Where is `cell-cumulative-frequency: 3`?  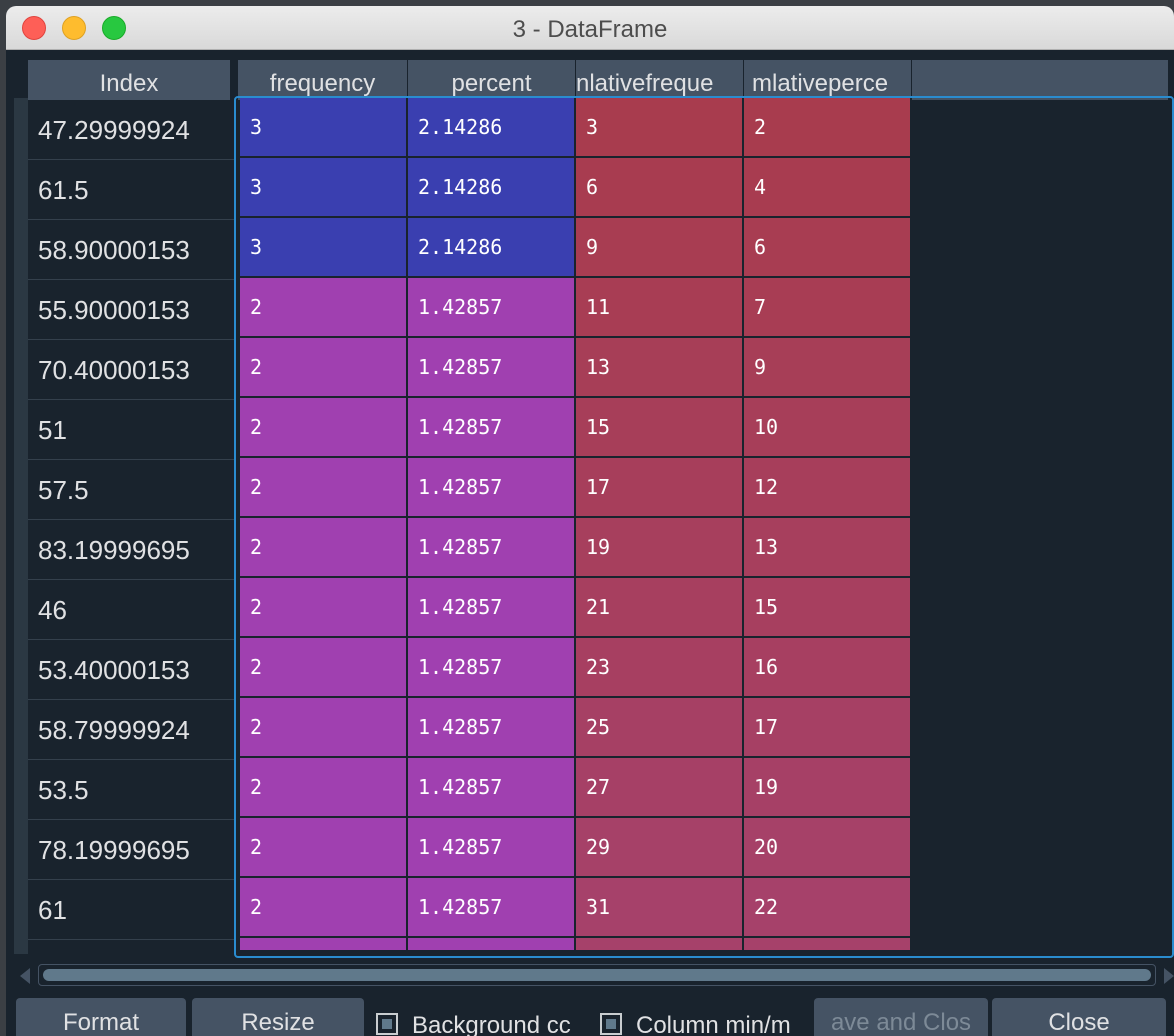 cell-cumulative-frequency: 3 is located at coordinates (660, 128).